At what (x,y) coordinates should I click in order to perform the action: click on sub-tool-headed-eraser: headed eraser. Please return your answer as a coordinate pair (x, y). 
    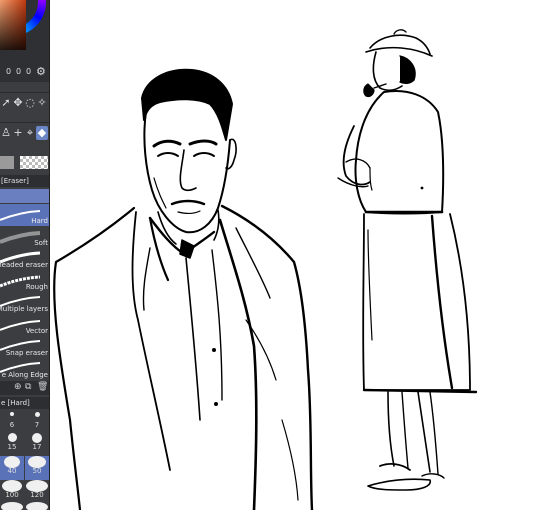
    Looking at the image, I should click on (24, 259).